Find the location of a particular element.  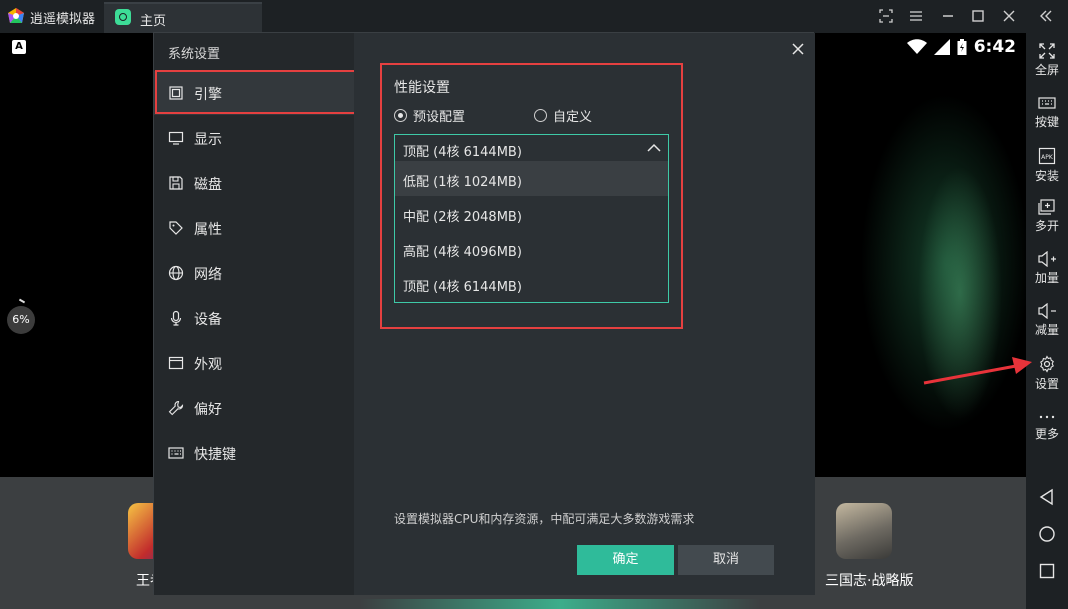

tab-home: 主页 is located at coordinates (183, 17).